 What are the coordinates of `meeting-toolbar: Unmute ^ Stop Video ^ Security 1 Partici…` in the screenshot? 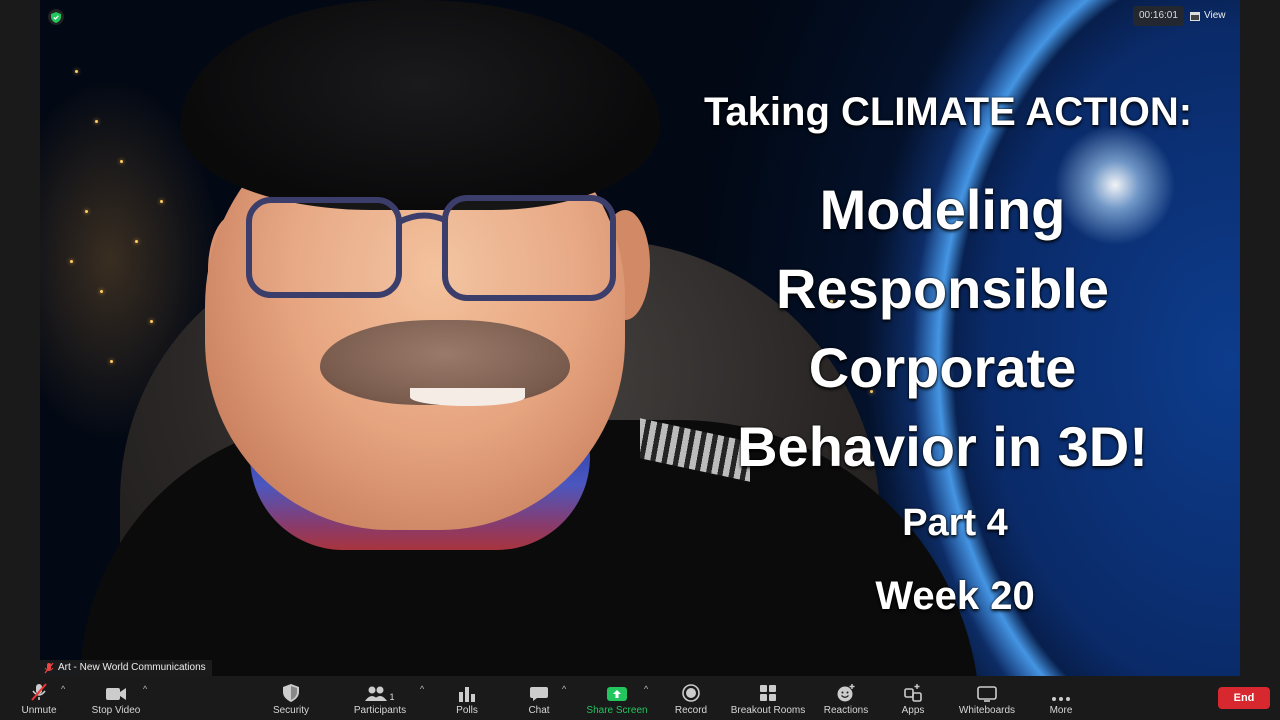 It's located at (640, 698).